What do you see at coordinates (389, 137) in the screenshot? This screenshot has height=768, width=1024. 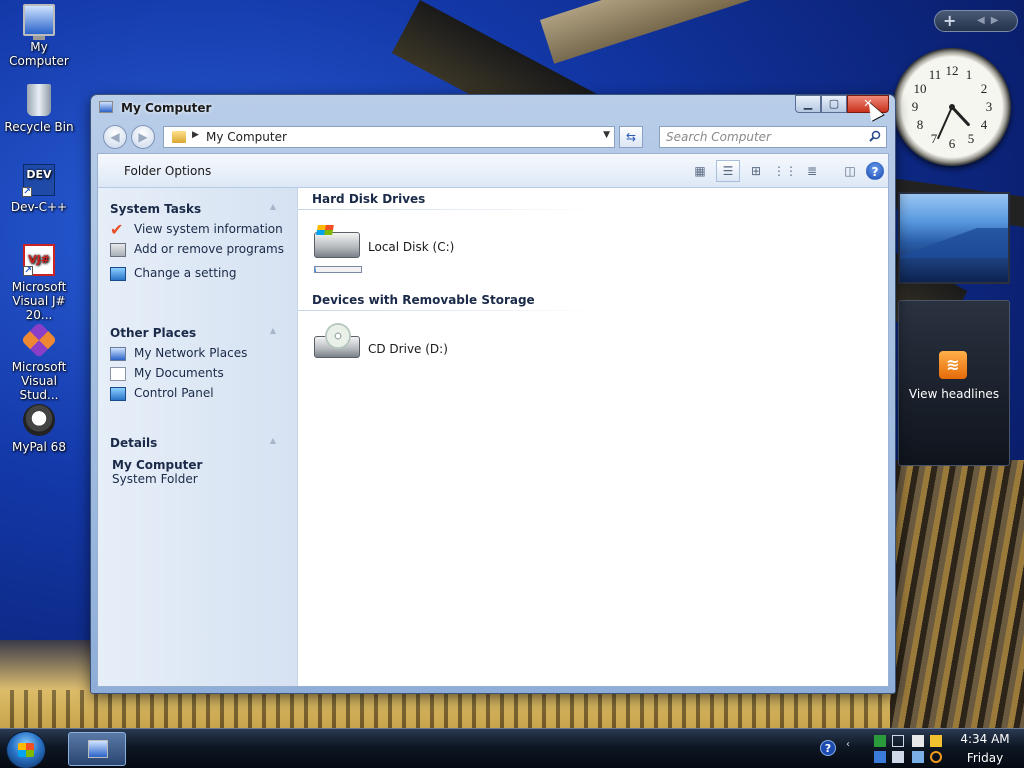 I see `address-bar: ▶ My Computer ▼` at bounding box center [389, 137].